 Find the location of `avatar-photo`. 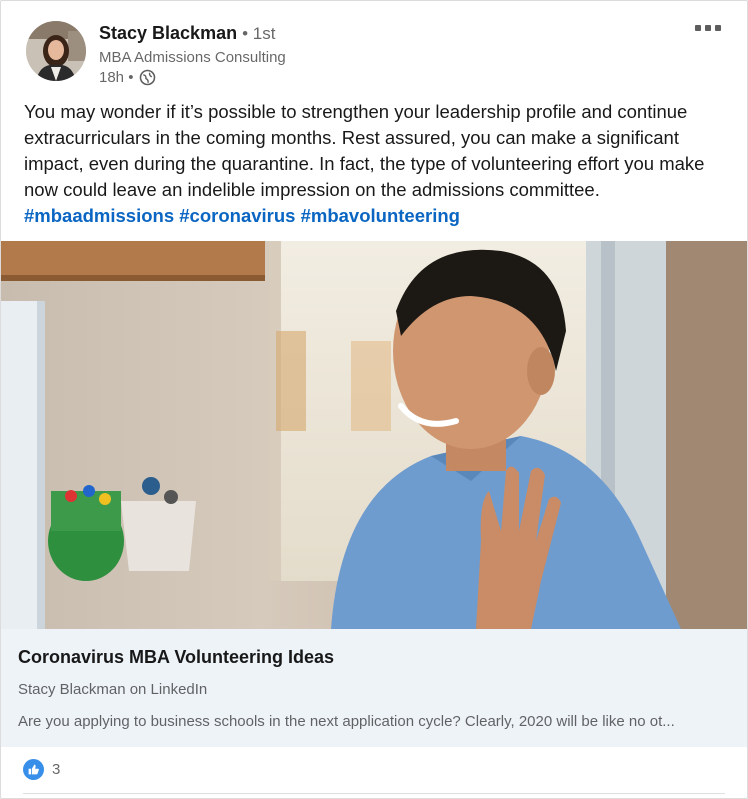

avatar-photo is located at coordinates (56, 51).